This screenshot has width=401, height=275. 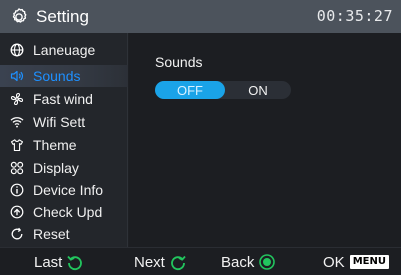 I want to click on sounds-toggle: OFF ON, so click(x=223, y=90).